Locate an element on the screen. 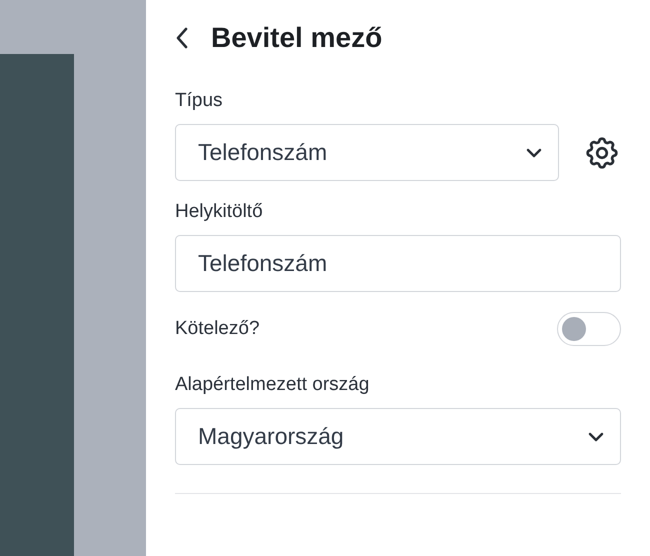 Image resolution: width=650 pixels, height=556 pixels. panel-title: Bevitel mező is located at coordinates (296, 38).